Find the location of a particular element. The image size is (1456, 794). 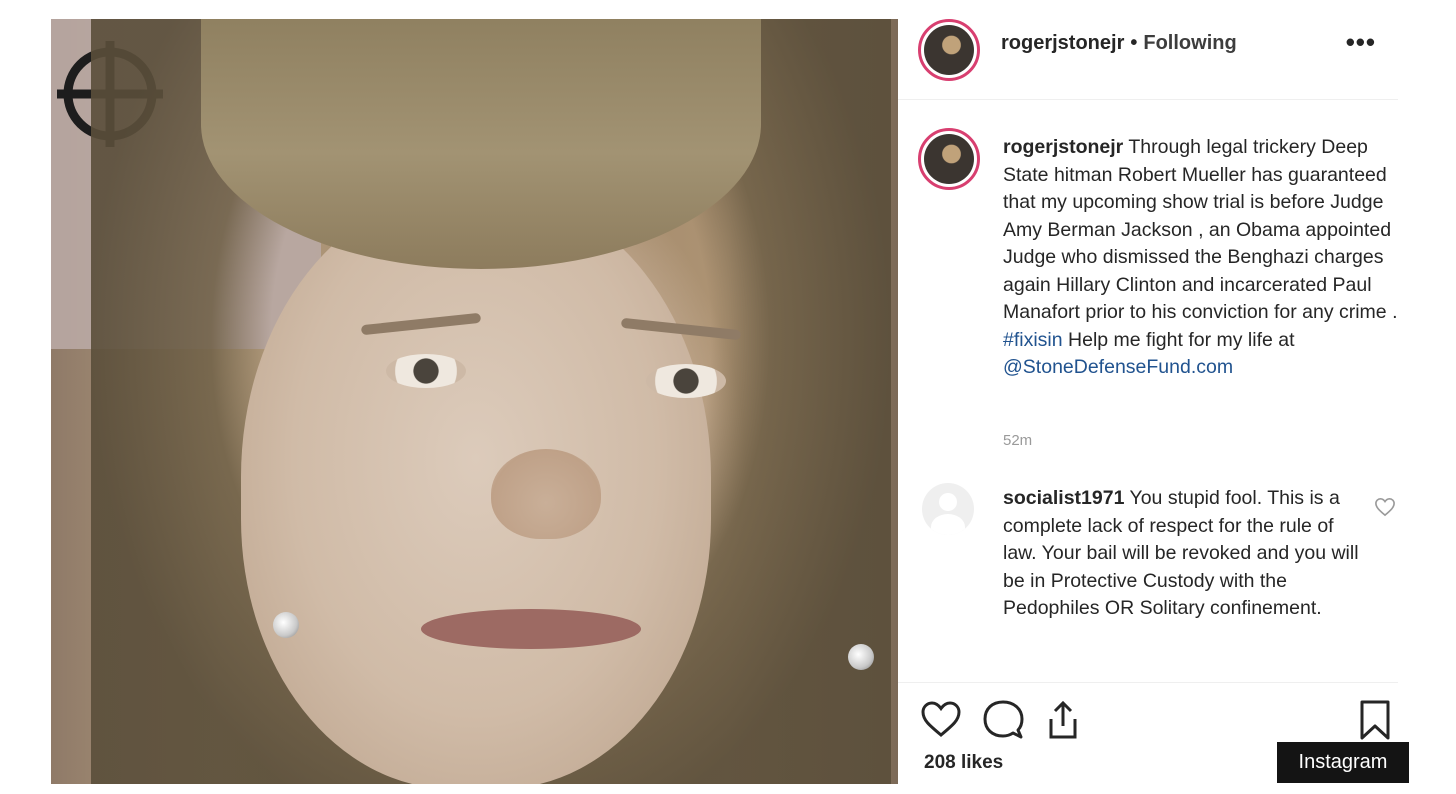

actions-divider is located at coordinates (1148, 682).